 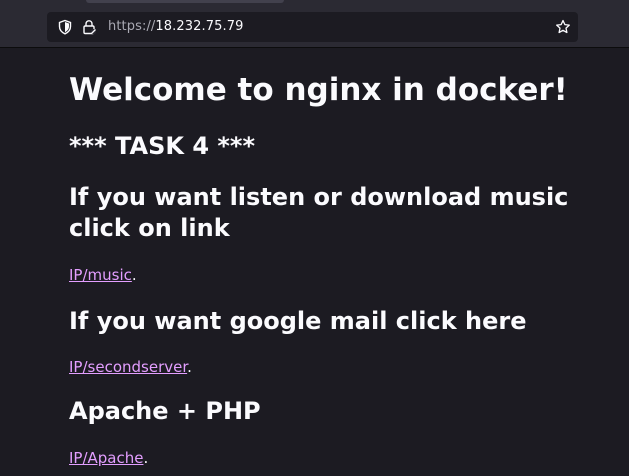 I want to click on toolbar-divider, so click(x=314, y=47).